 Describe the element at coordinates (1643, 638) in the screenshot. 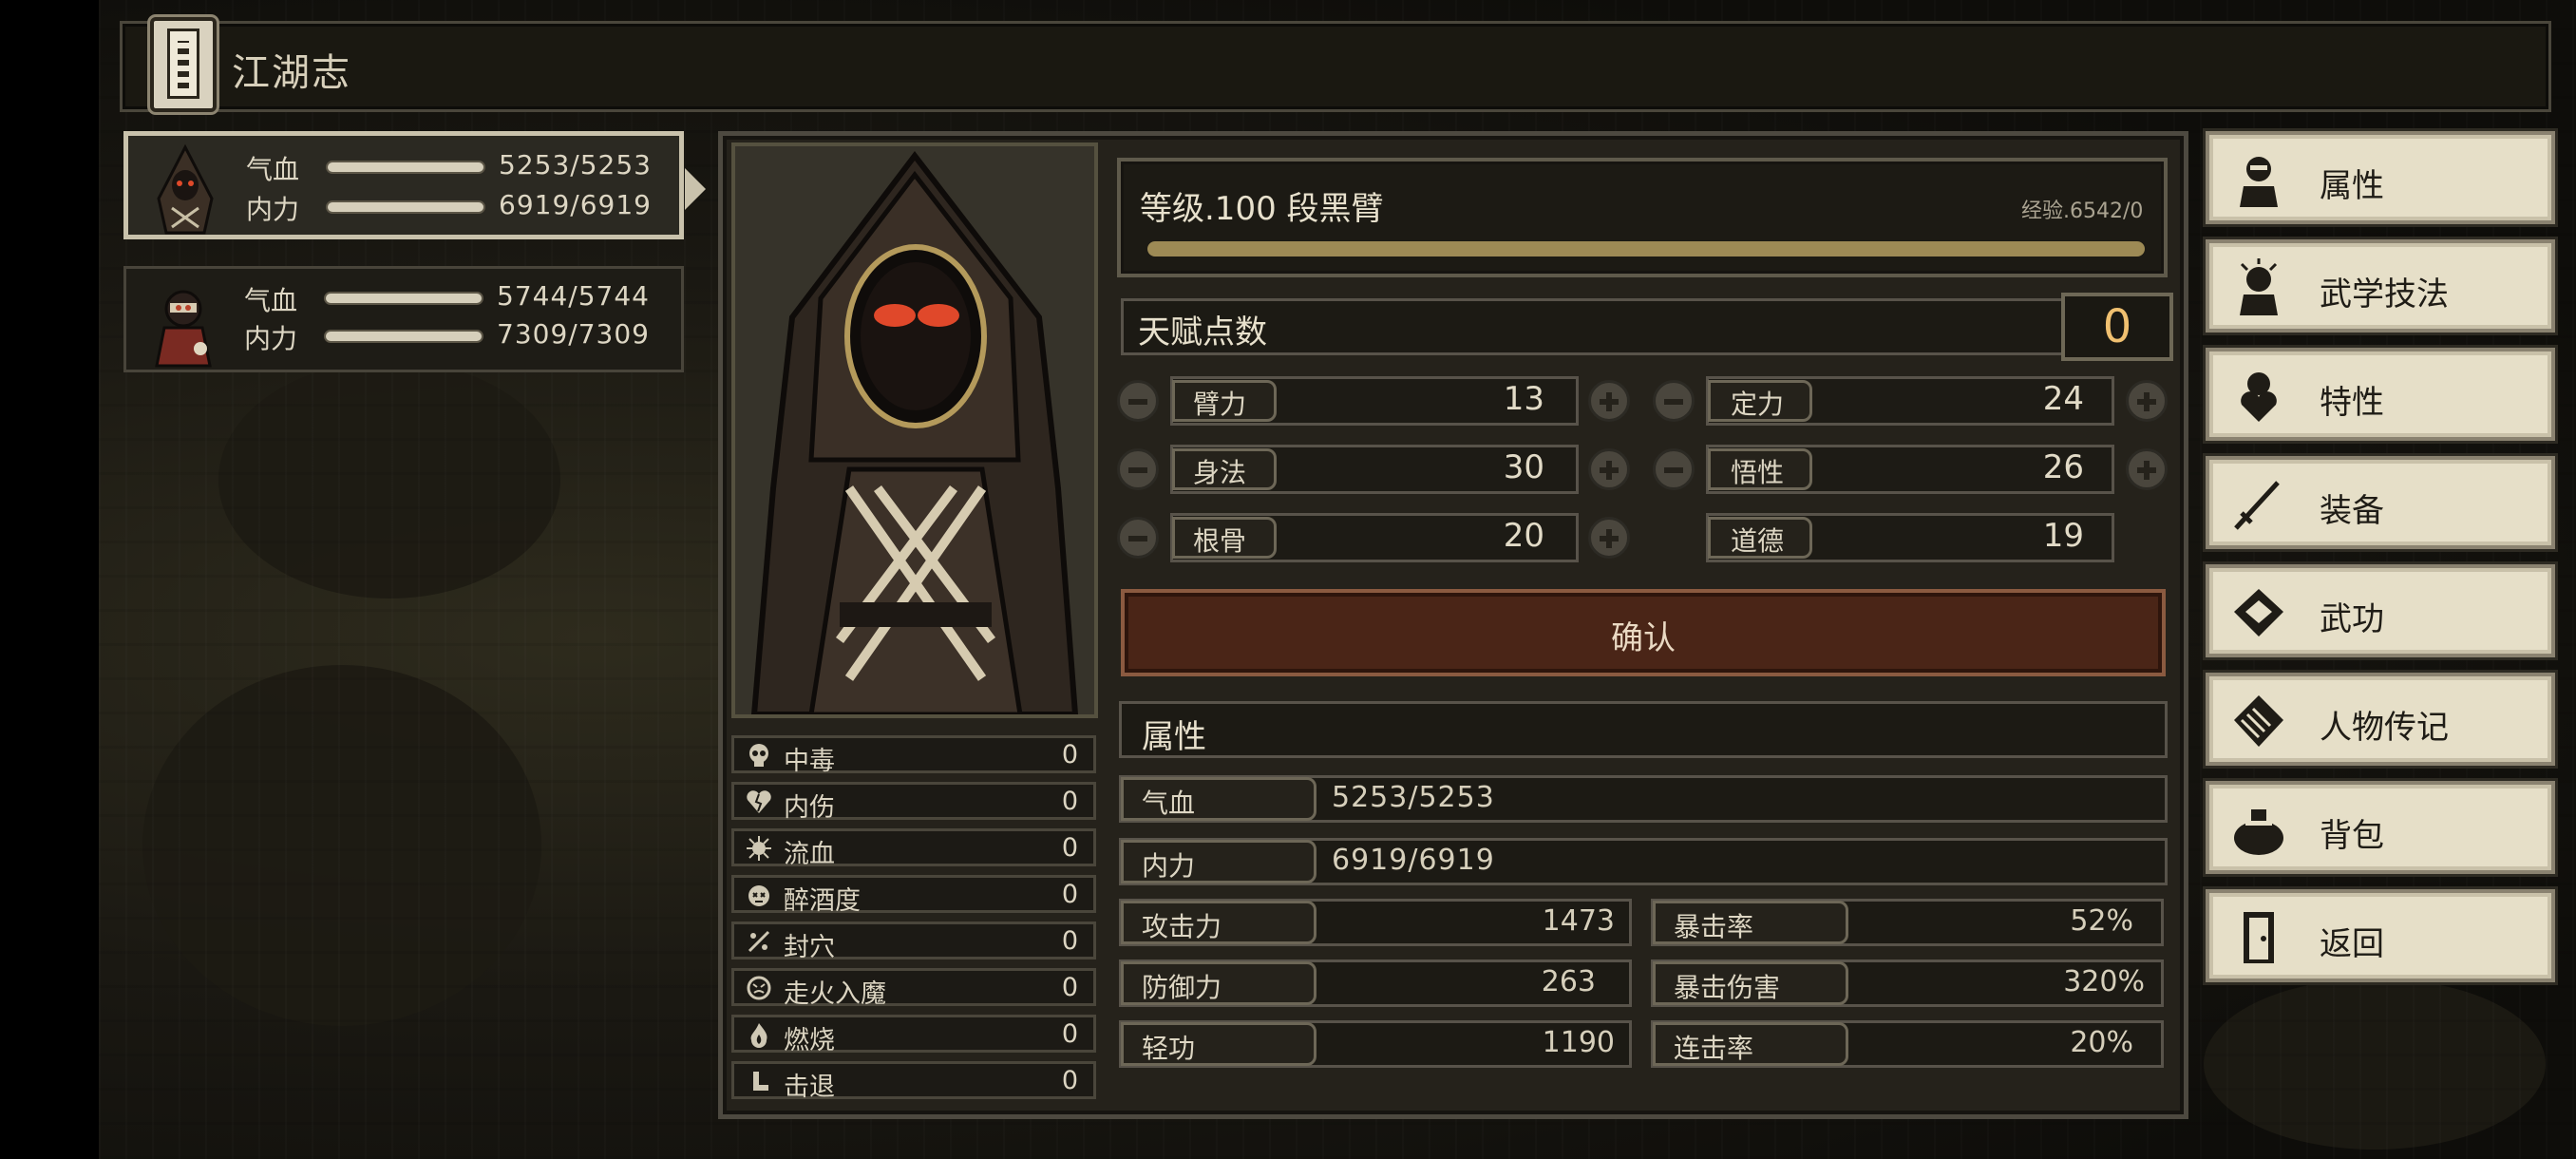

I see `confirm-button-label: 确认` at that location.